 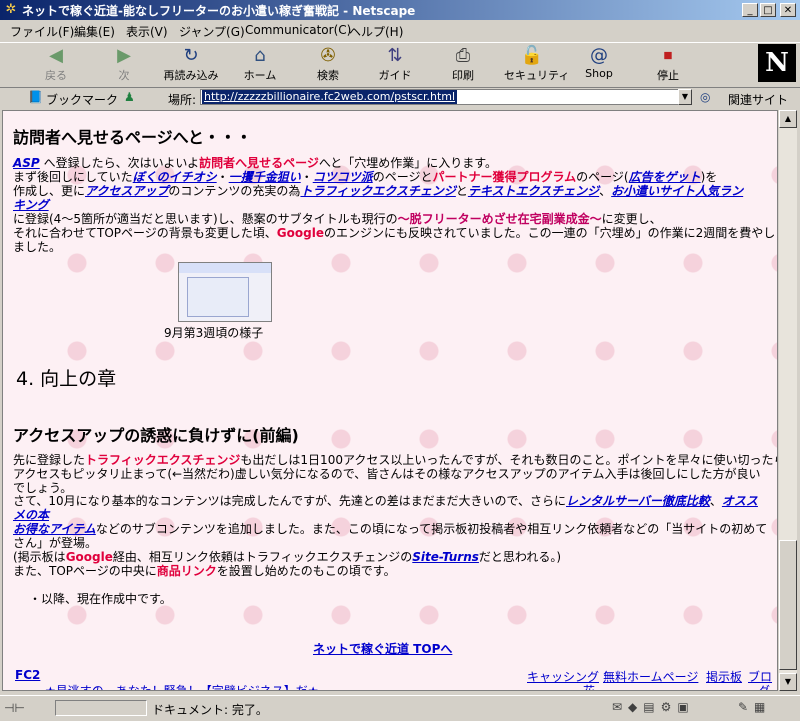 I want to click on related-sites-button: 関連サイト, so click(x=758, y=99).